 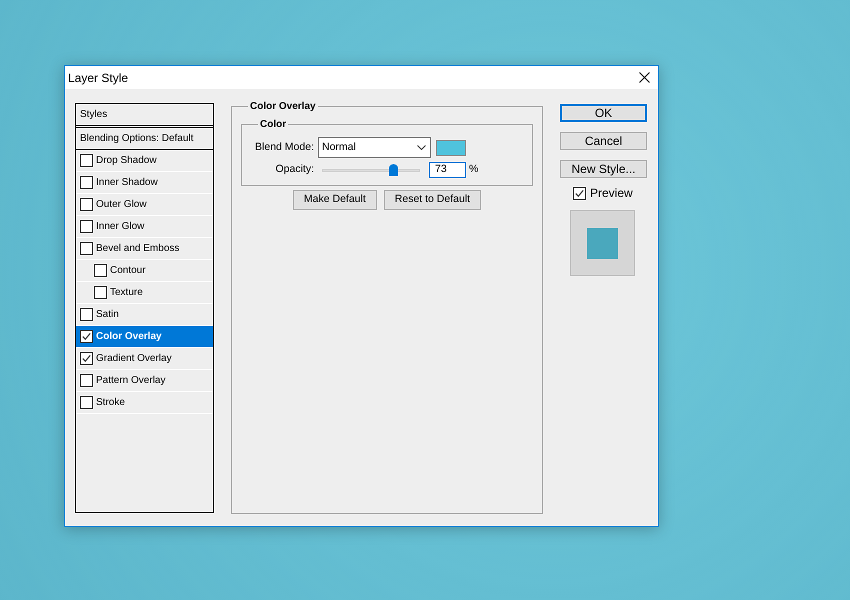 What do you see at coordinates (144, 183) in the screenshot?
I see `style-list-item: Inner Shadow` at bounding box center [144, 183].